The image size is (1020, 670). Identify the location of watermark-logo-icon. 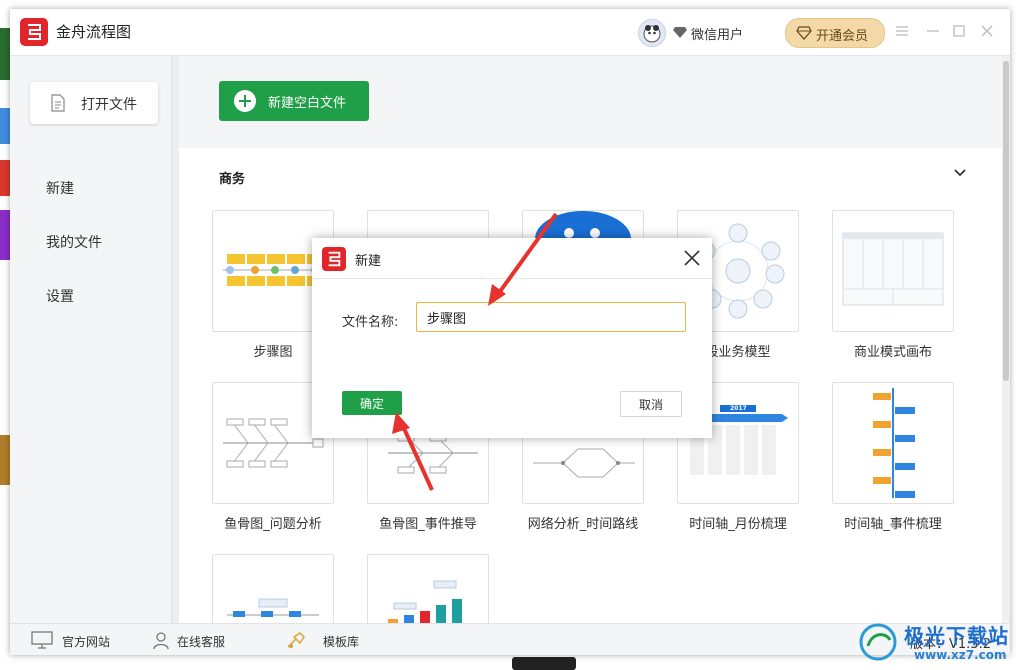
(878, 642).